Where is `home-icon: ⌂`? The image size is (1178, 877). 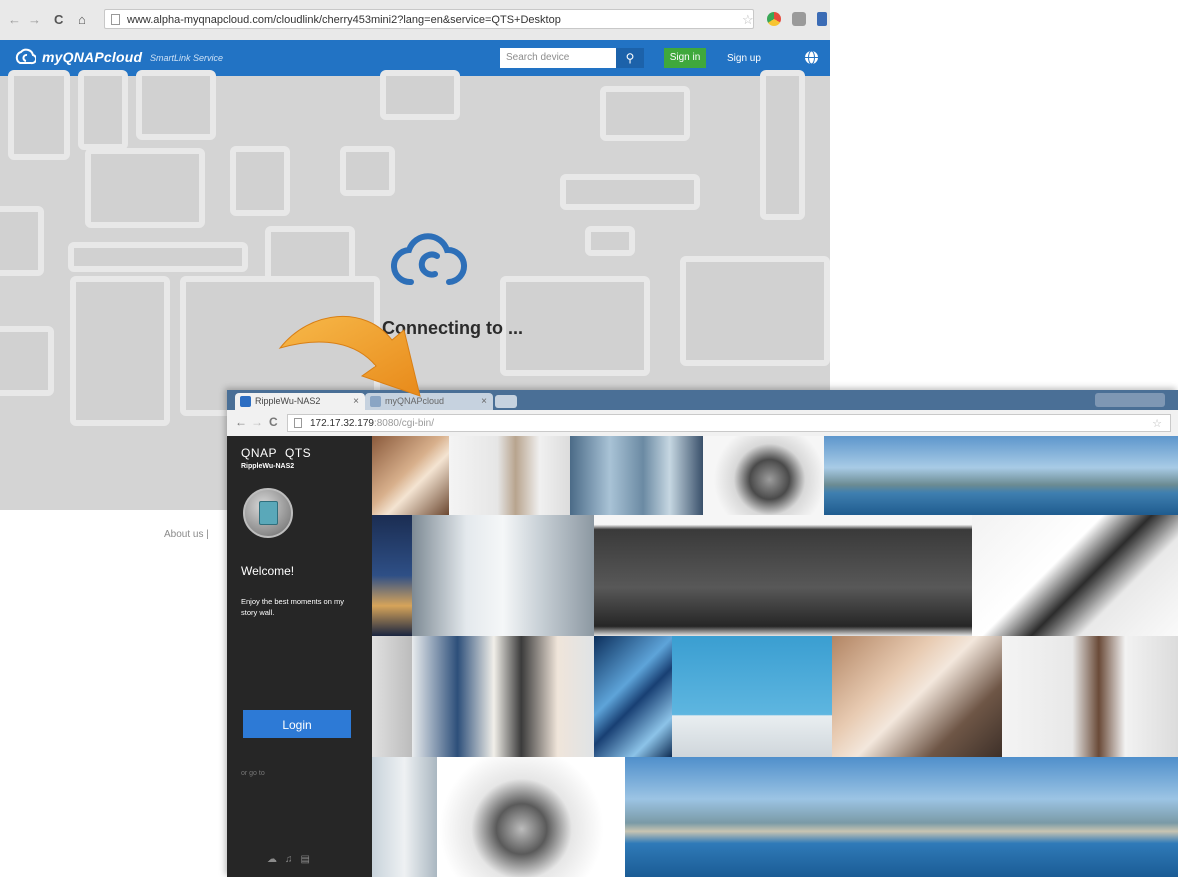 home-icon: ⌂ is located at coordinates (82, 19).